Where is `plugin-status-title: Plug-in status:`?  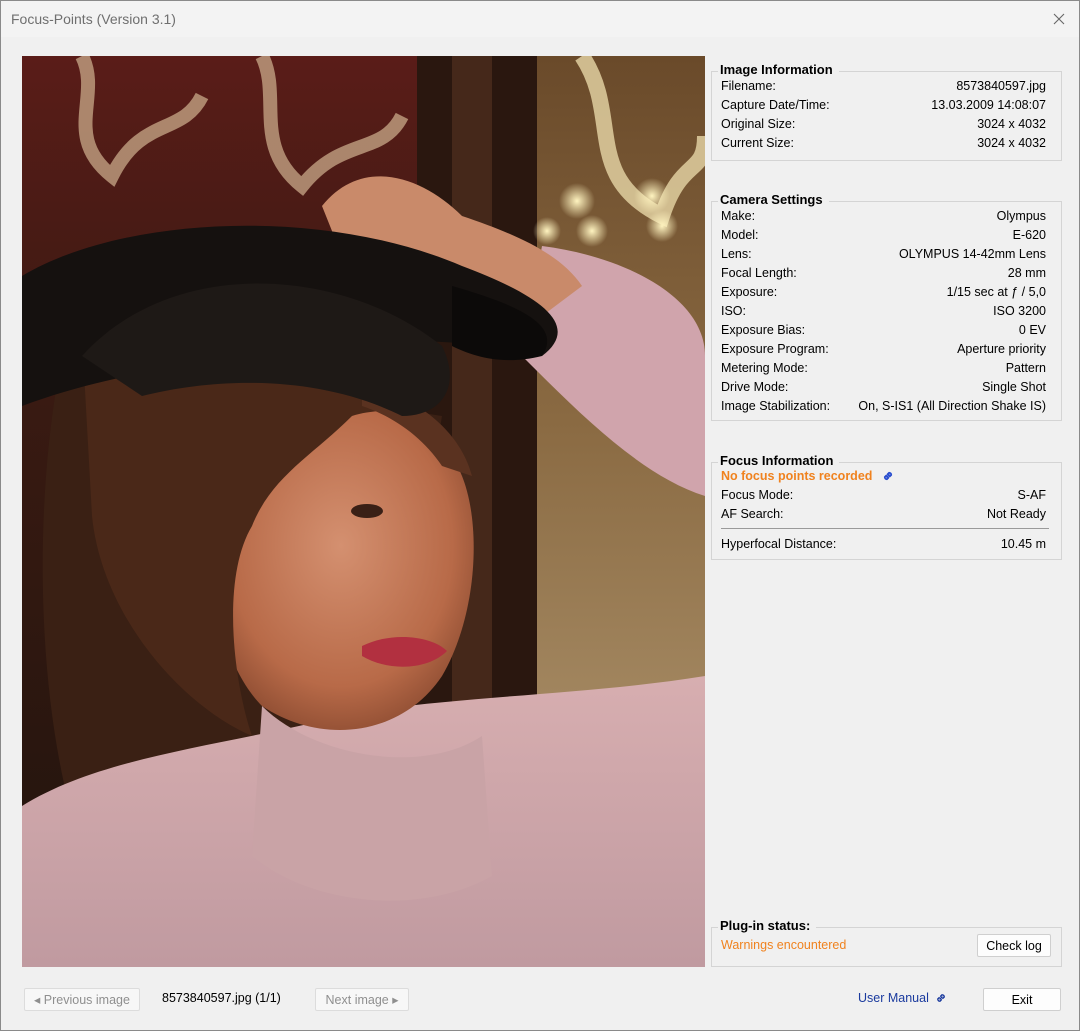 plugin-status-title: Plug-in status: is located at coordinates (767, 925).